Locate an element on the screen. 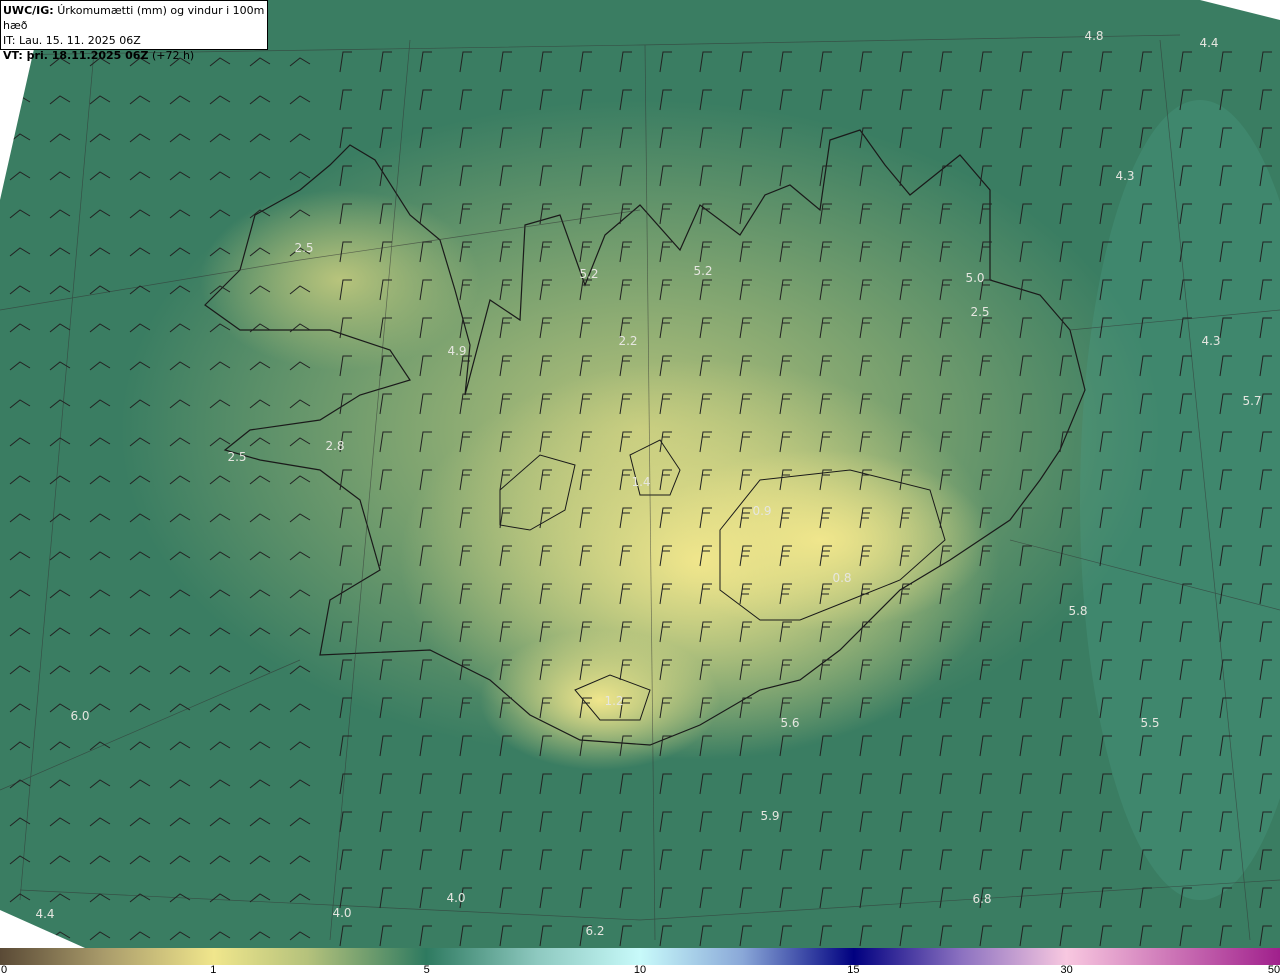  colorbar-tick-label: 0 is located at coordinates (4, 970).